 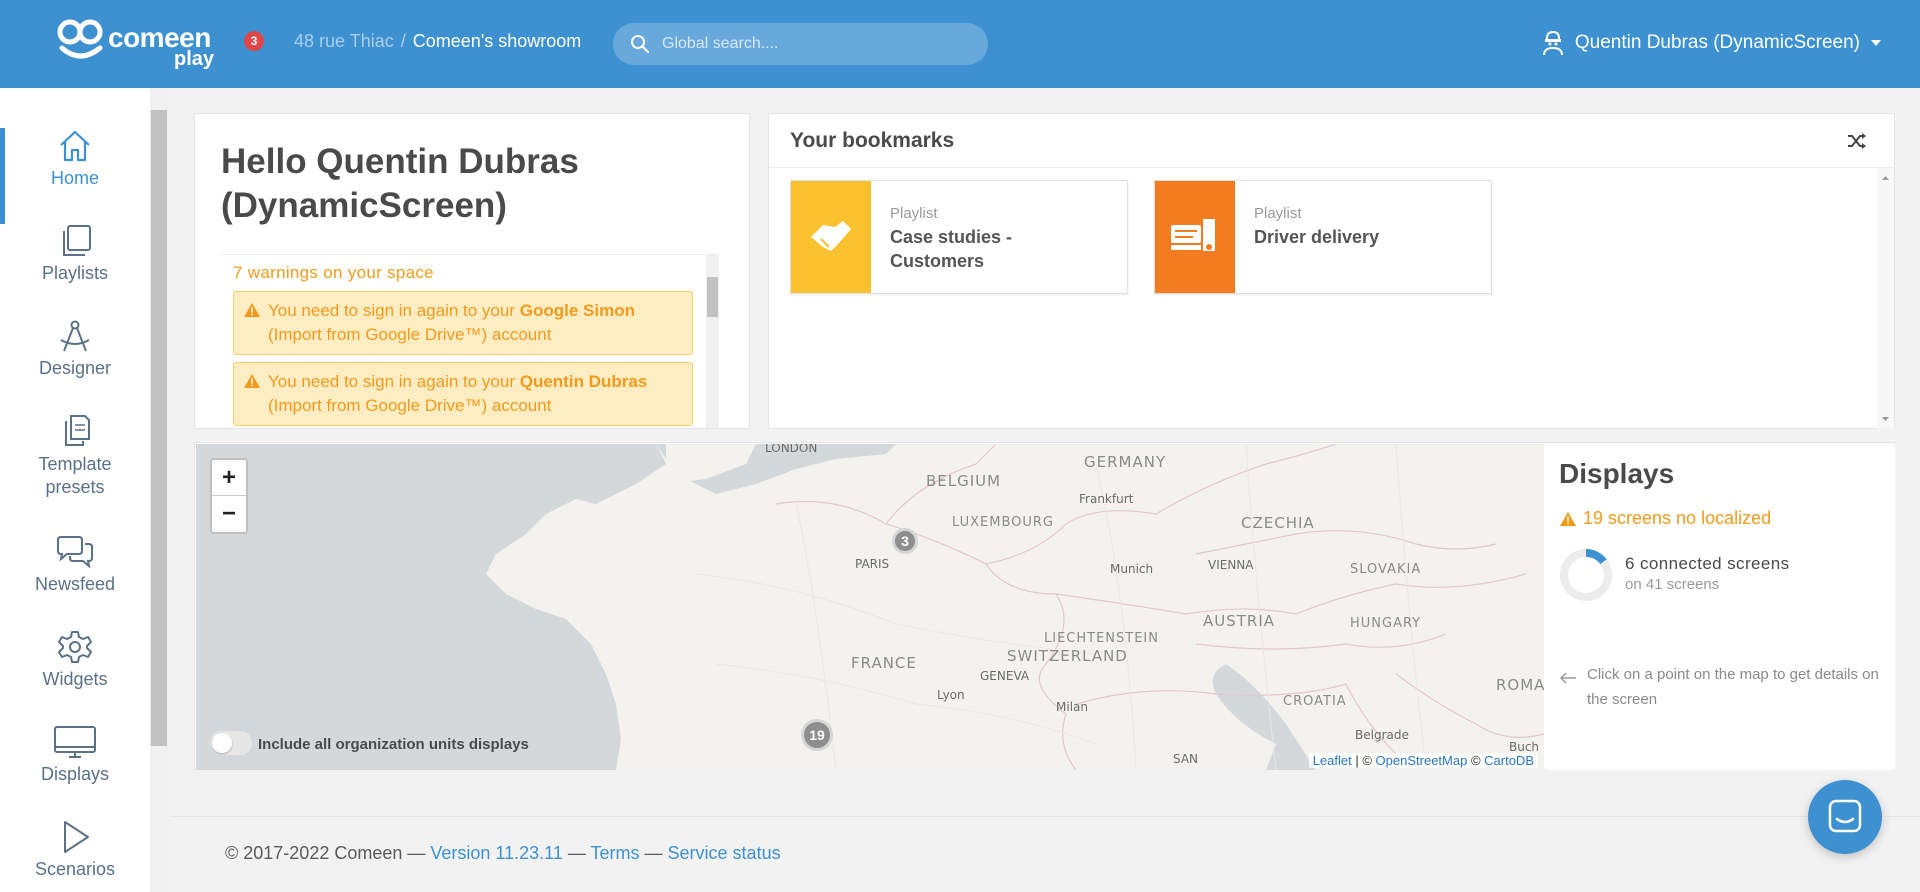 What do you see at coordinates (394, 381) in the screenshot?
I see `warning-prefix: You need to sign in again to your` at bounding box center [394, 381].